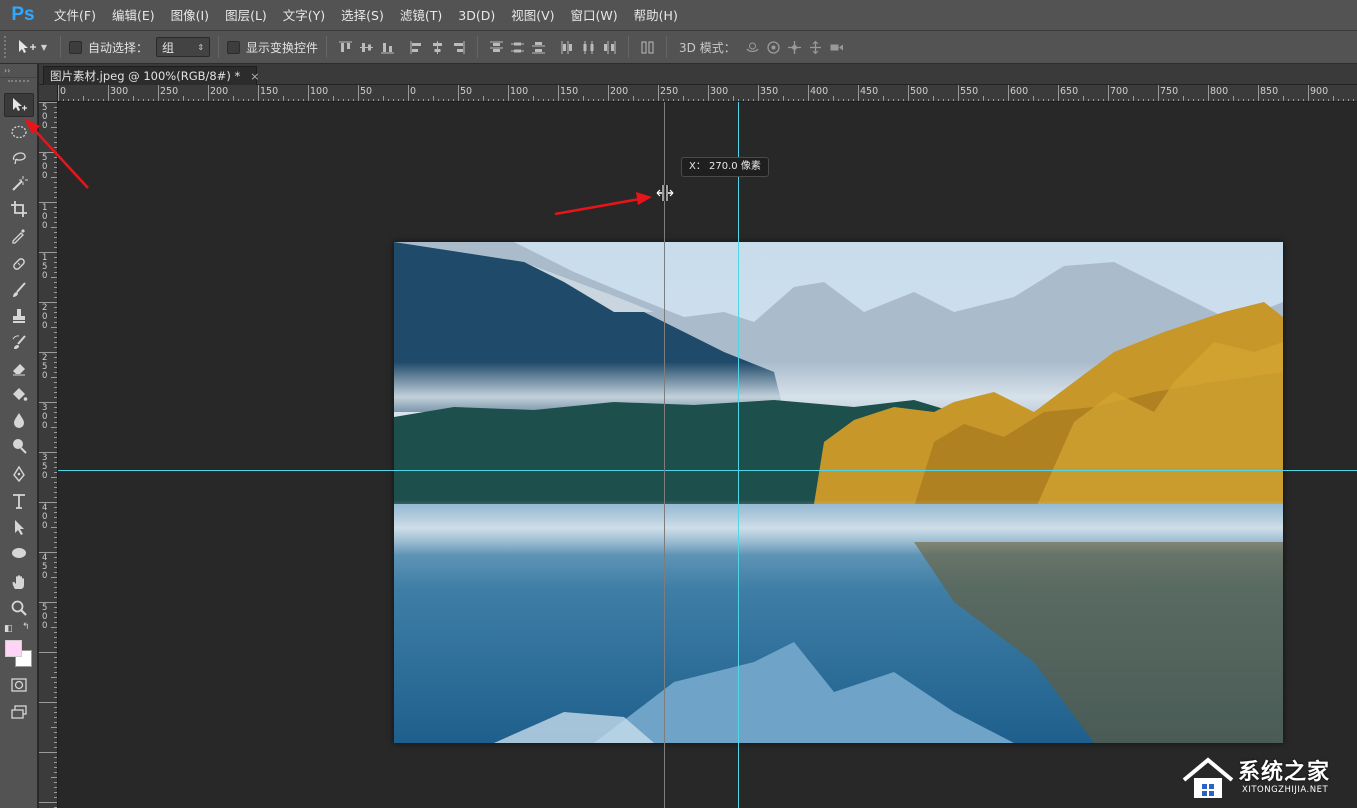 The image size is (1357, 808). I want to click on dragging-guide, so click(664, 455).